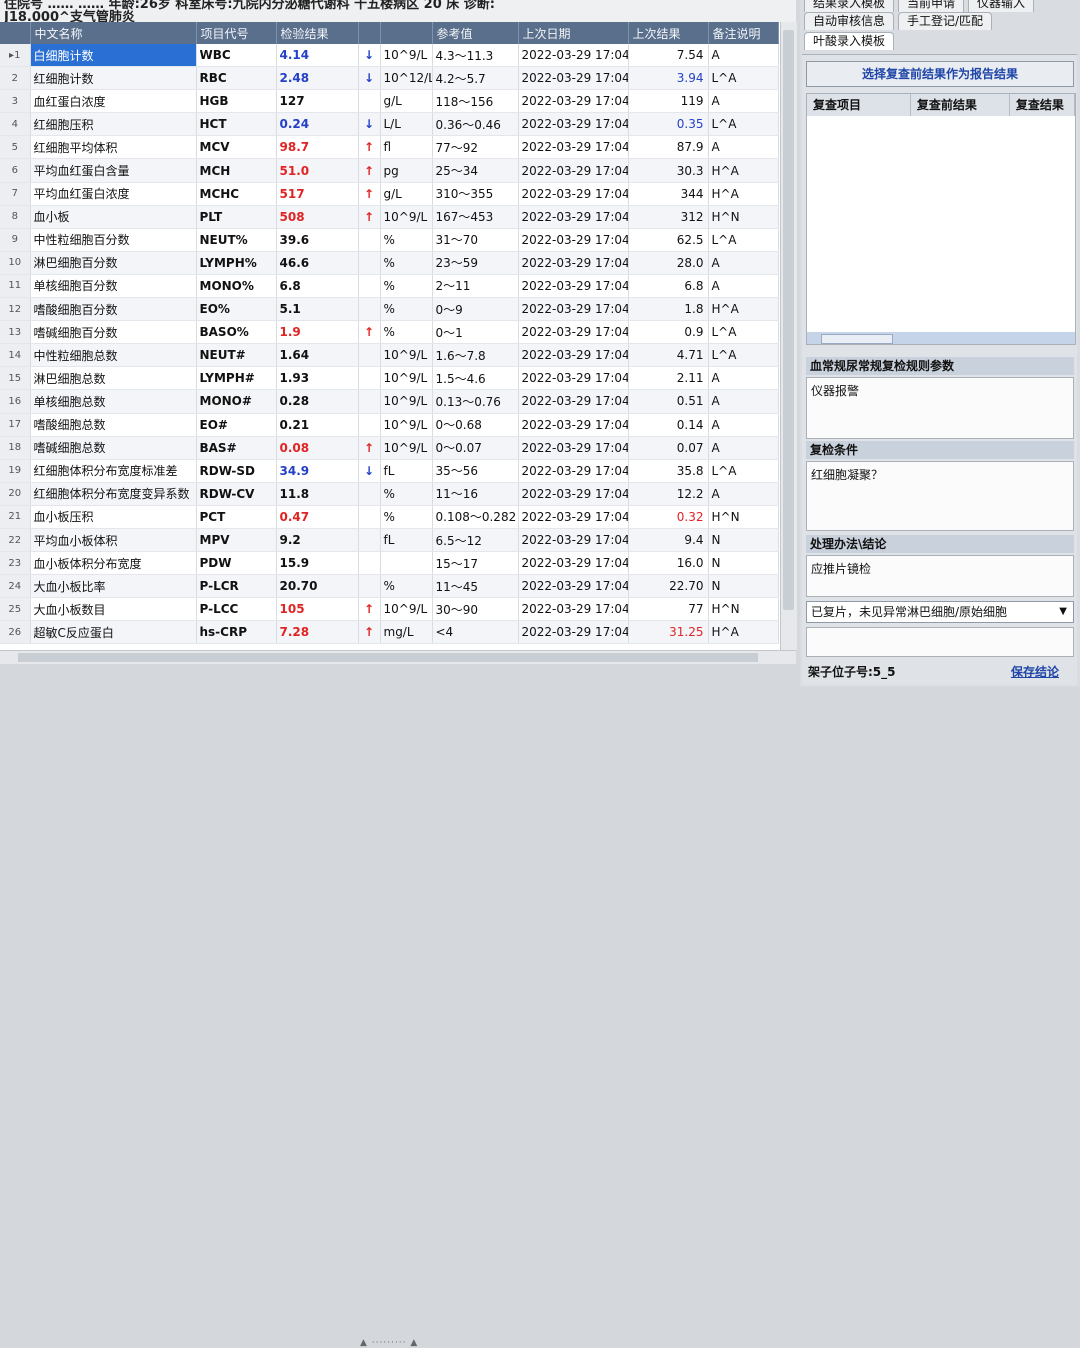 Image resolution: width=1080 pixels, height=1348 pixels. I want to click on conclusion-text-box, so click(940, 642).